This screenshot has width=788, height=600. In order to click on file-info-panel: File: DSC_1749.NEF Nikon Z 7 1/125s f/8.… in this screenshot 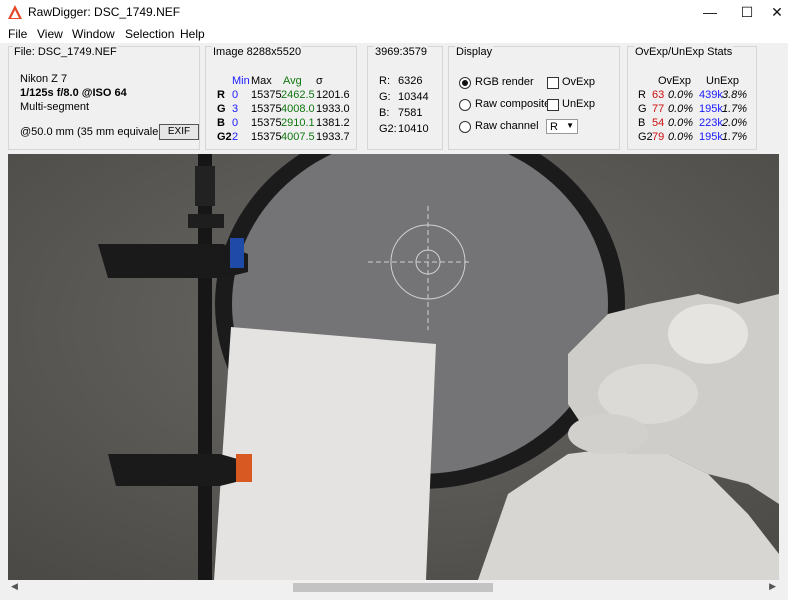, I will do `click(104, 98)`.